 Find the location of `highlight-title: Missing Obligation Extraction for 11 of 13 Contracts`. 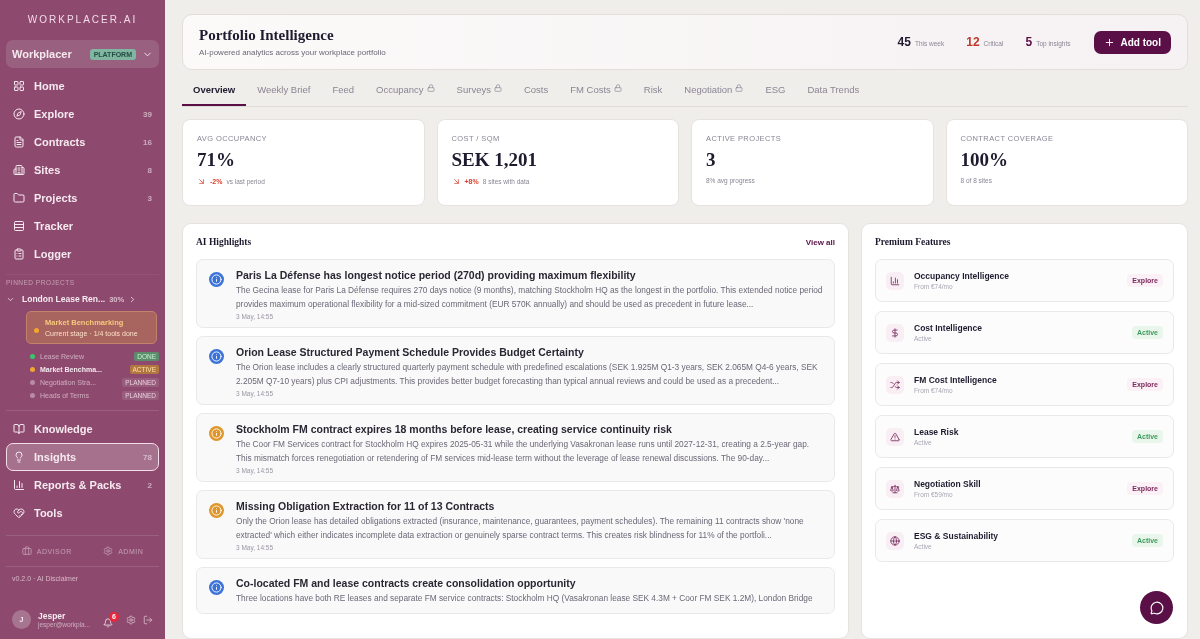

highlight-title: Missing Obligation Extraction for 11 of 13 Contracts is located at coordinates (366, 506).